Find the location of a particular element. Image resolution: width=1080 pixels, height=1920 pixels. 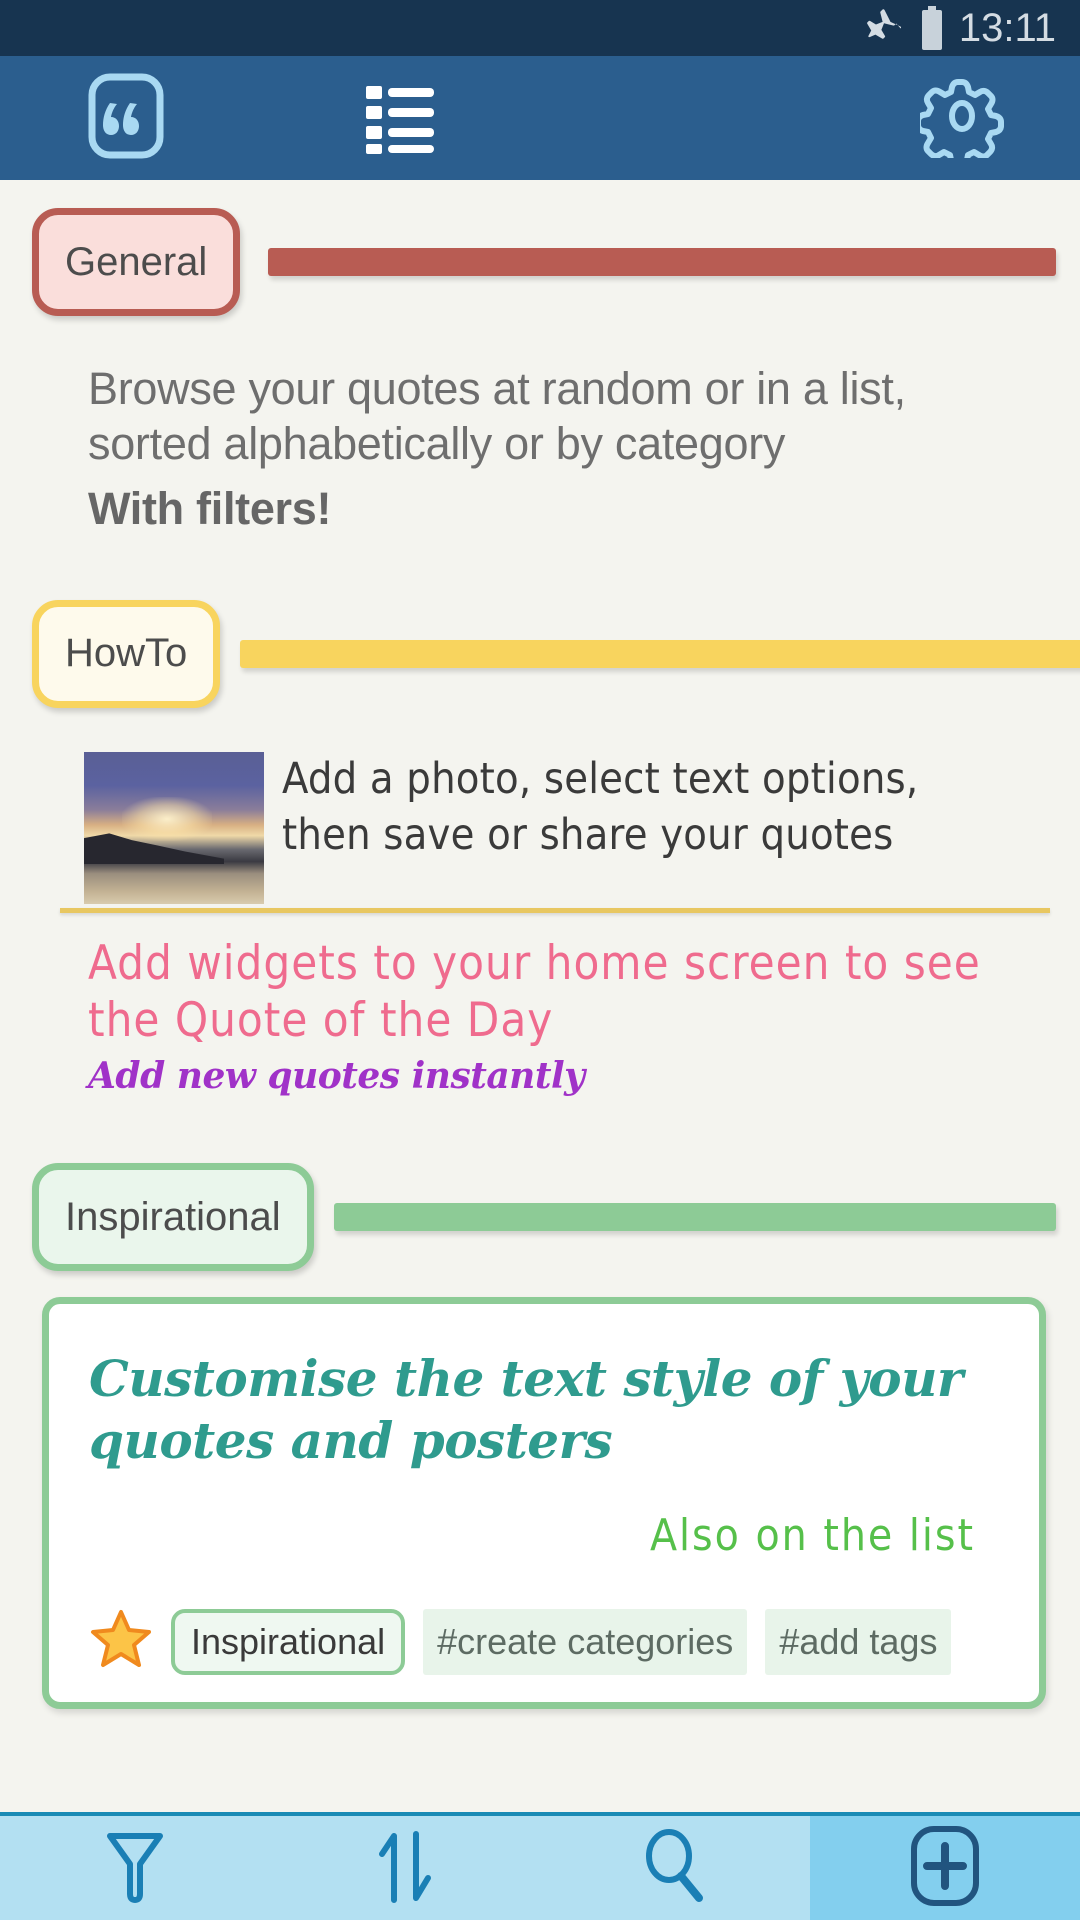

general-line-bold: With filters! is located at coordinates (210, 508).